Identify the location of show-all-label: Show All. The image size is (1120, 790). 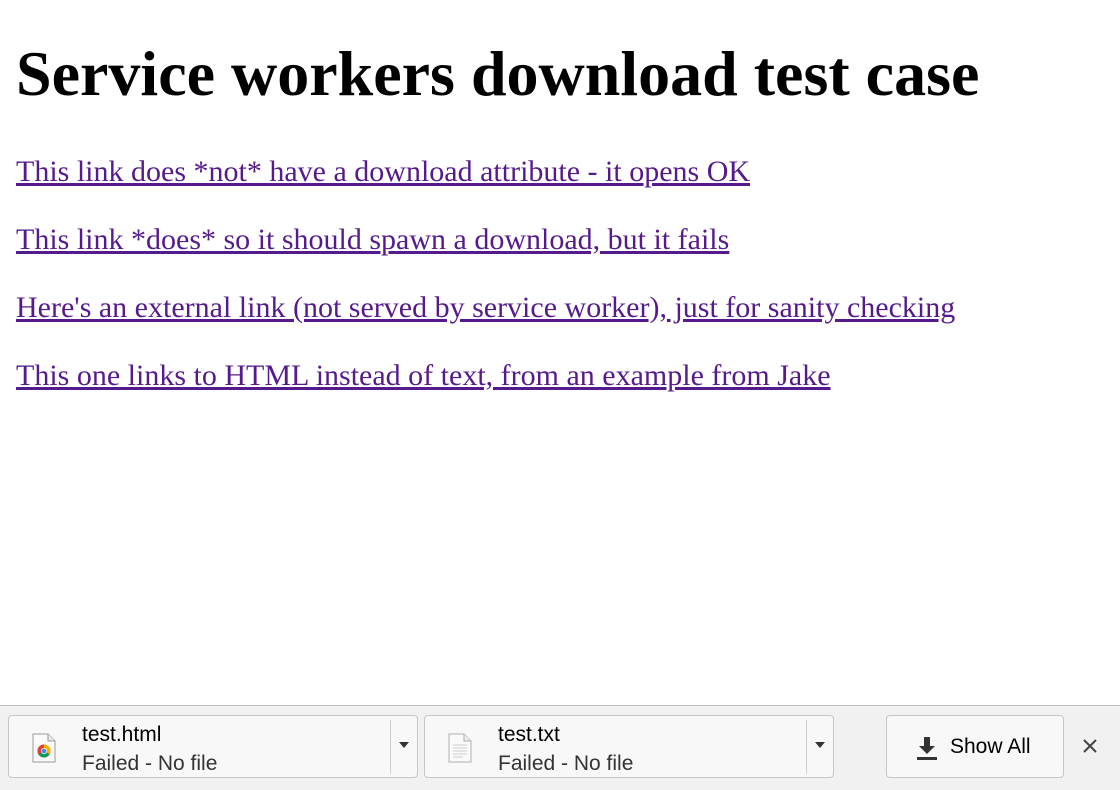
(990, 746).